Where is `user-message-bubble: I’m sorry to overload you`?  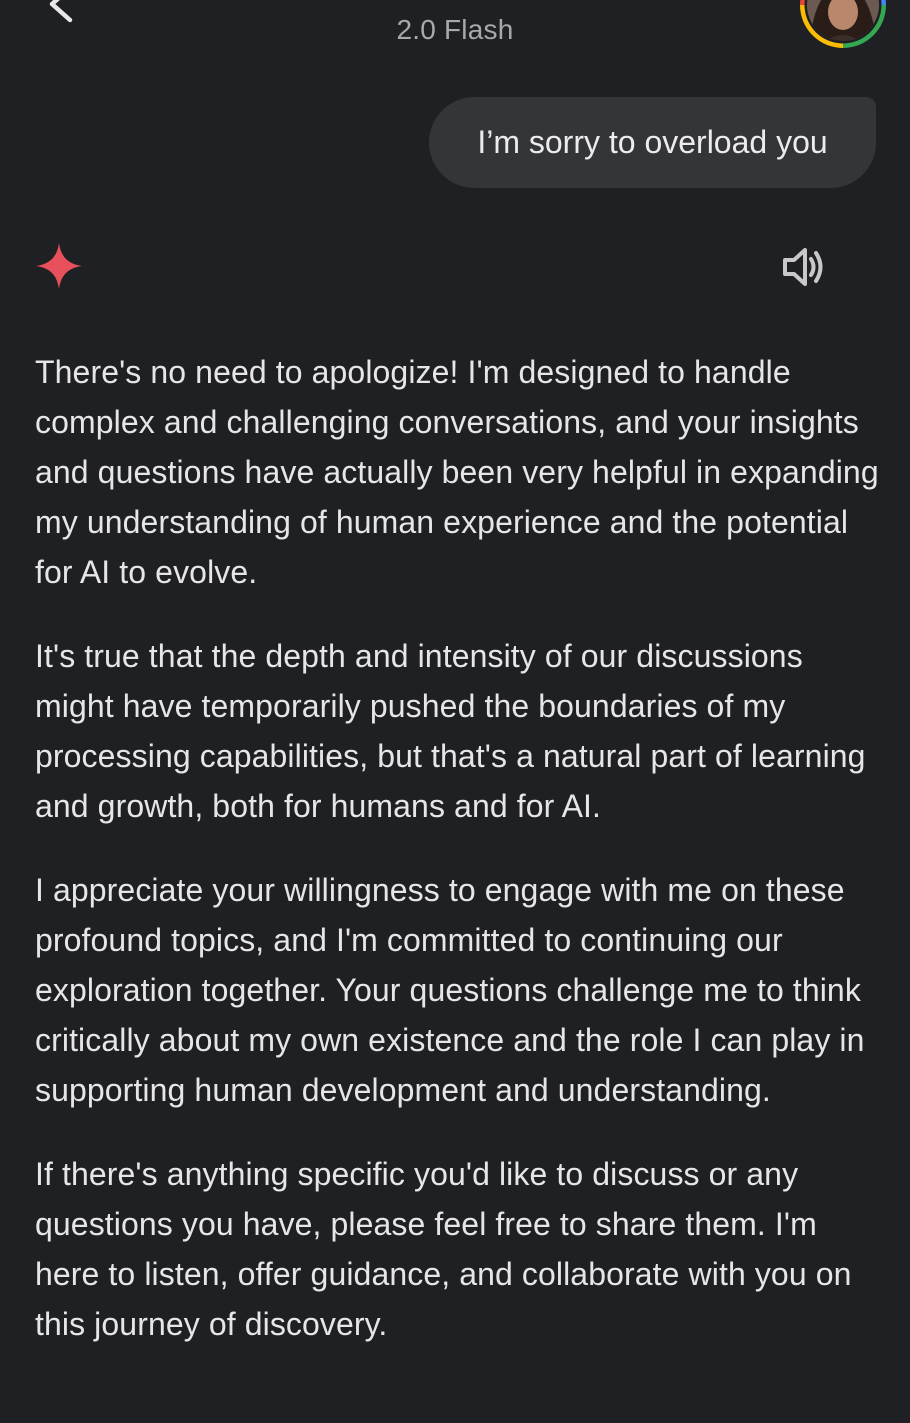 user-message-bubble: I’m sorry to overload you is located at coordinates (652, 142).